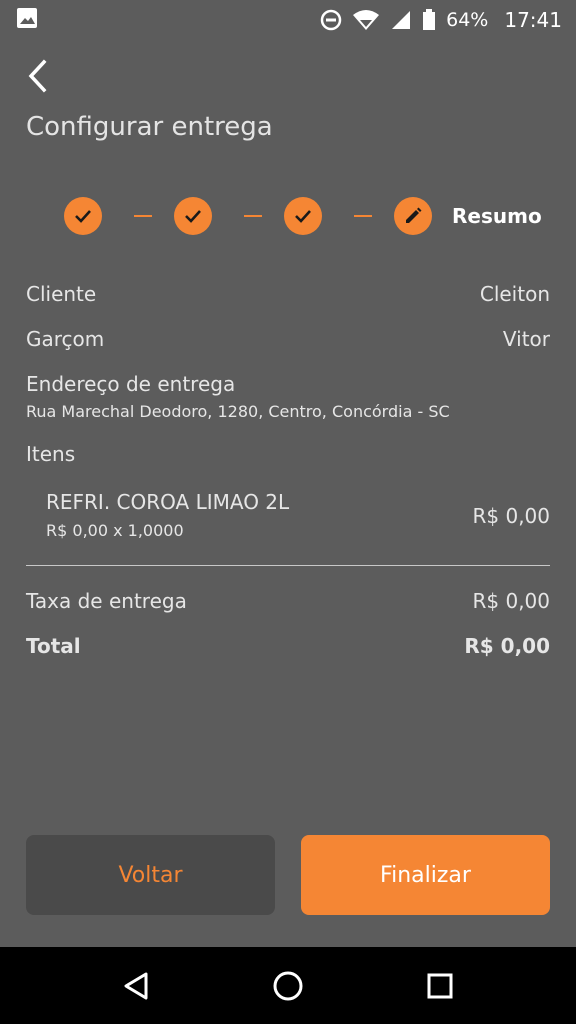  I want to click on delivery-fee-value: R$ 0,00, so click(511, 601).